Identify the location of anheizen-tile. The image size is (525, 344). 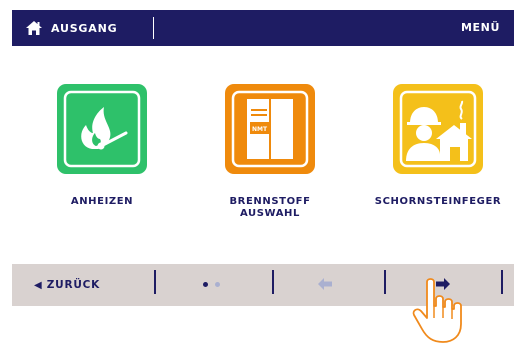
(102, 129).